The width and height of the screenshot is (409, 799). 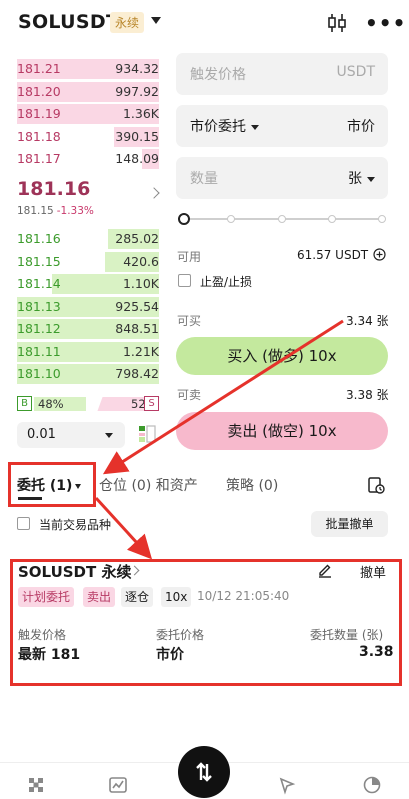 I want to click on bid-row: 181.16 285.02, so click(x=88, y=239).